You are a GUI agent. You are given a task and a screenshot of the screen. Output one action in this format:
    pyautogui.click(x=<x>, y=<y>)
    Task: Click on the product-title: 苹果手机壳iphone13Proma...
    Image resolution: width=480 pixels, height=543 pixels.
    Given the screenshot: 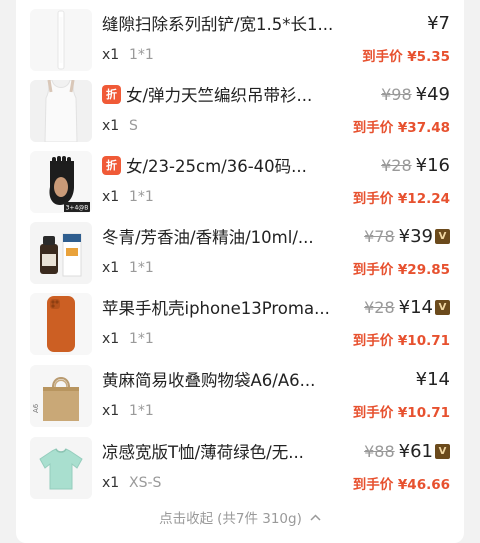 What is the action you would take?
    pyautogui.click(x=216, y=307)
    